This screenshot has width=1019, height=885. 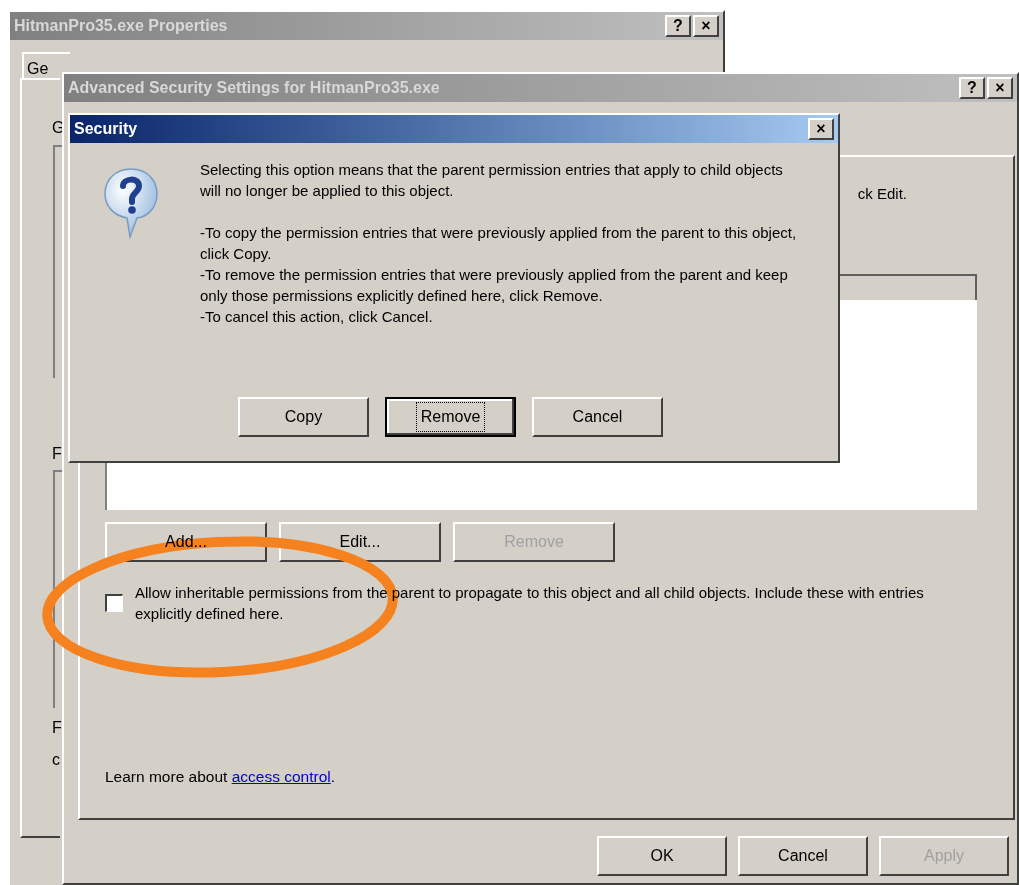 I want to click on checkbox, so click(x=114, y=603).